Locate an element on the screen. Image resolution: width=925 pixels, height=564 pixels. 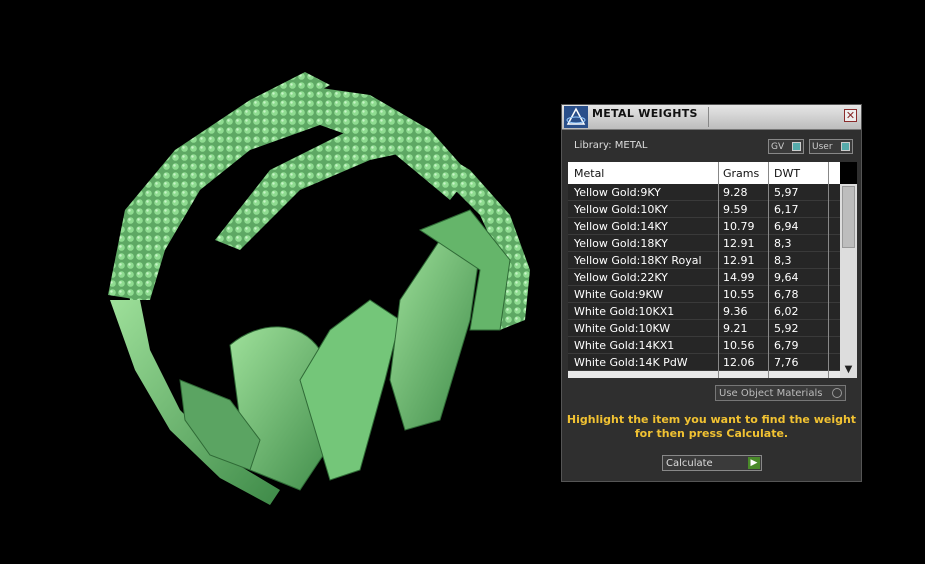
use-materials-label: Use Object Materials is located at coordinates (771, 393).